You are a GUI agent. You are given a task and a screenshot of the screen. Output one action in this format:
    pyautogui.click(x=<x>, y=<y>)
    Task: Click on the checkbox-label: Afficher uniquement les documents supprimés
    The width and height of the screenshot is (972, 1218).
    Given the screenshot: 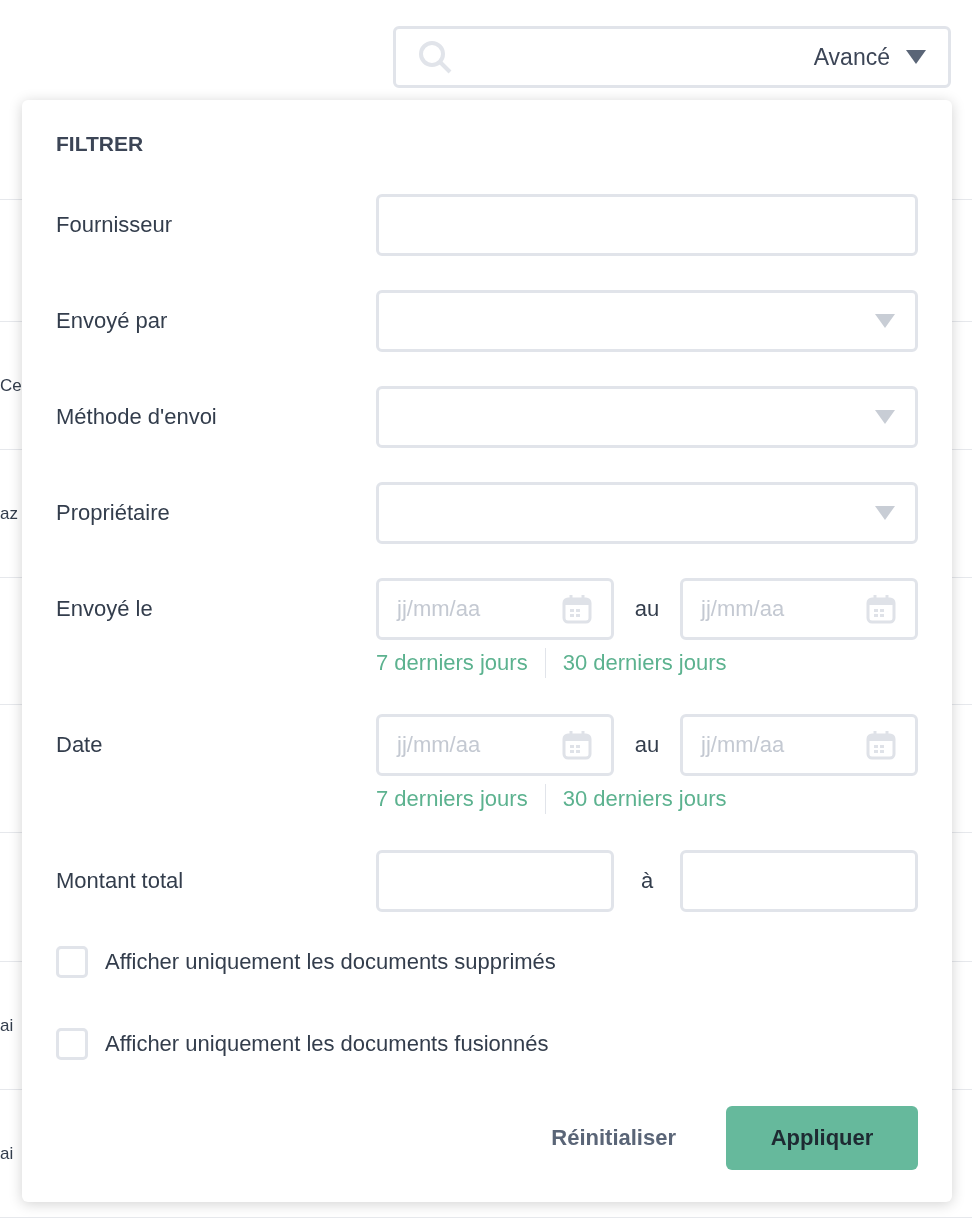 What is the action you would take?
    pyautogui.click(x=330, y=962)
    